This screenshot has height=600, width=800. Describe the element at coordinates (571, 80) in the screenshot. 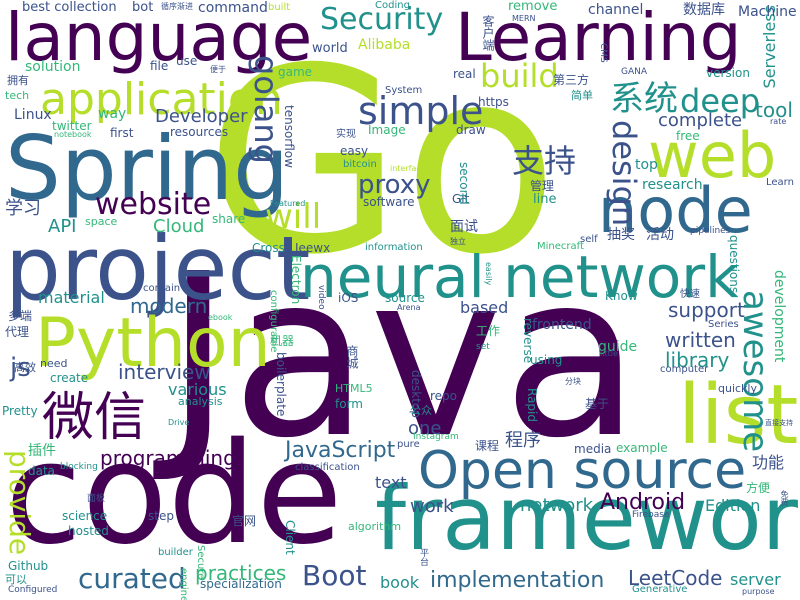

I see `word-disanfang: 第三方` at that location.